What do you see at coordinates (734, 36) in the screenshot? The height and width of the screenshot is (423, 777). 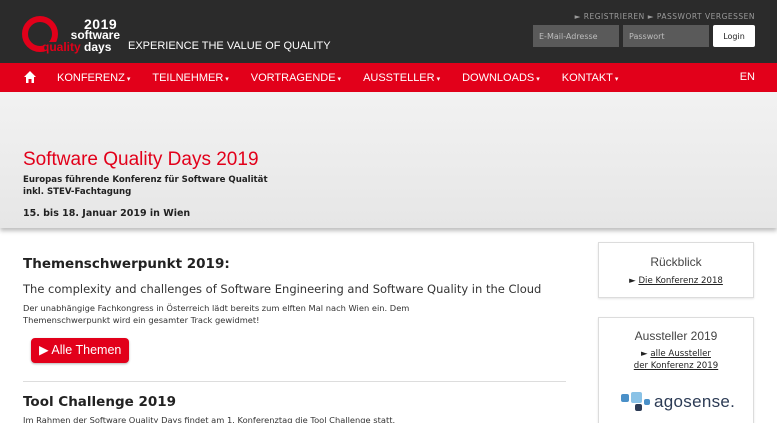 I see `login-button: Login` at bounding box center [734, 36].